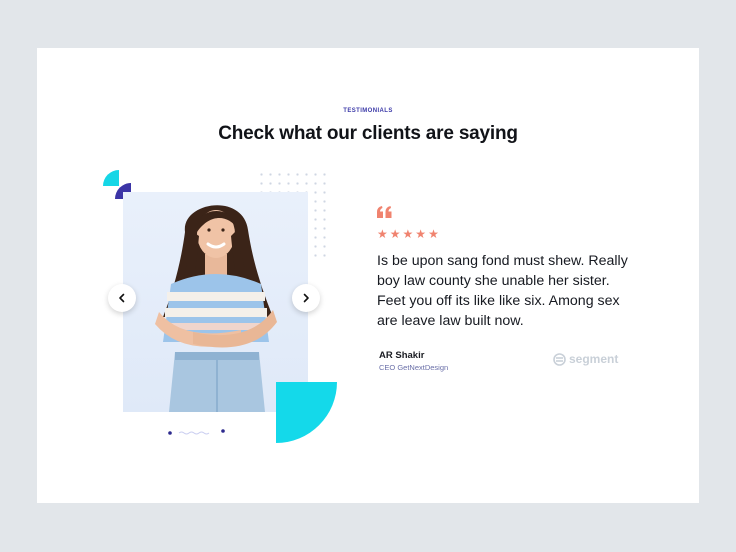 This screenshot has width=736, height=552. I want to click on author-role: CEO GetNextDesign, so click(414, 367).